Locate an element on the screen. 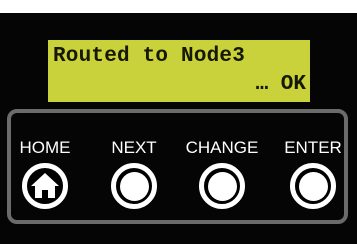 This screenshot has height=244, width=357. change-label: CHANGE is located at coordinates (222, 147).